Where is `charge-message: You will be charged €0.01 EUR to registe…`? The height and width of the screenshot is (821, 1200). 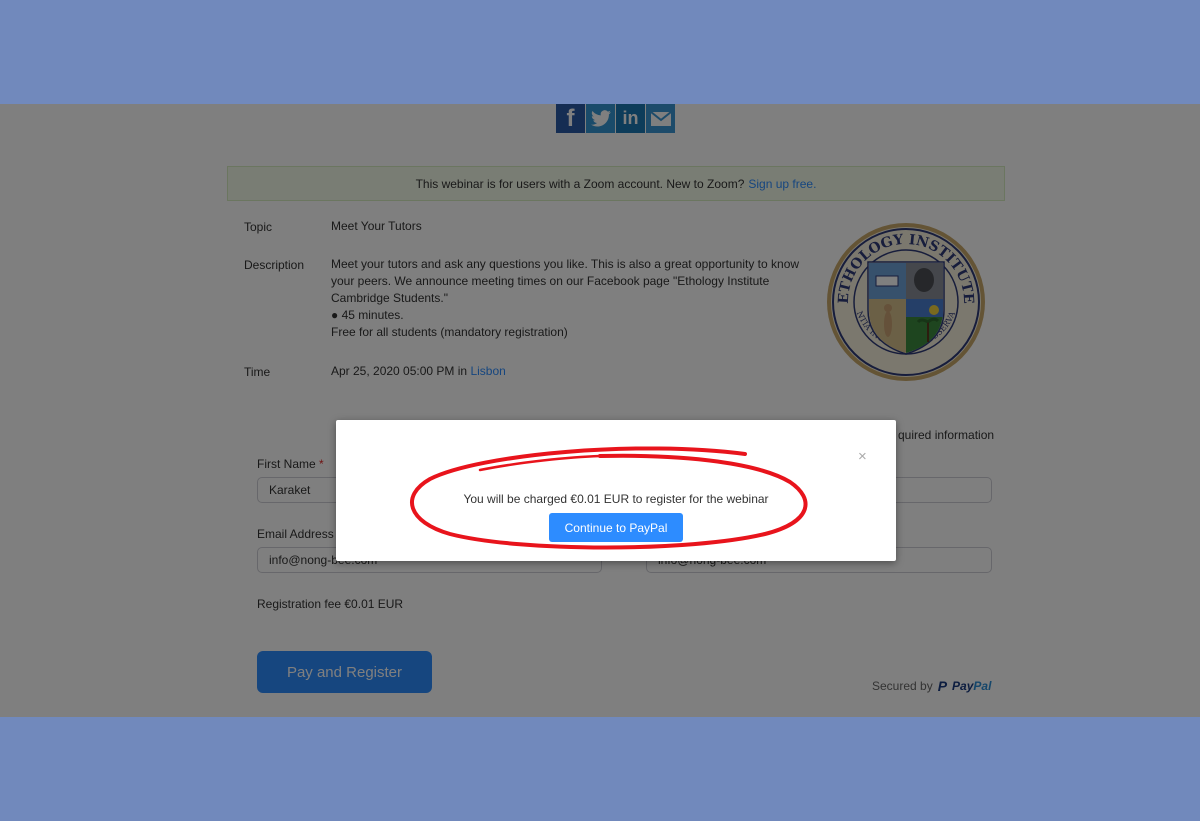
charge-message: You will be charged €0.01 EUR to registe… is located at coordinates (616, 499).